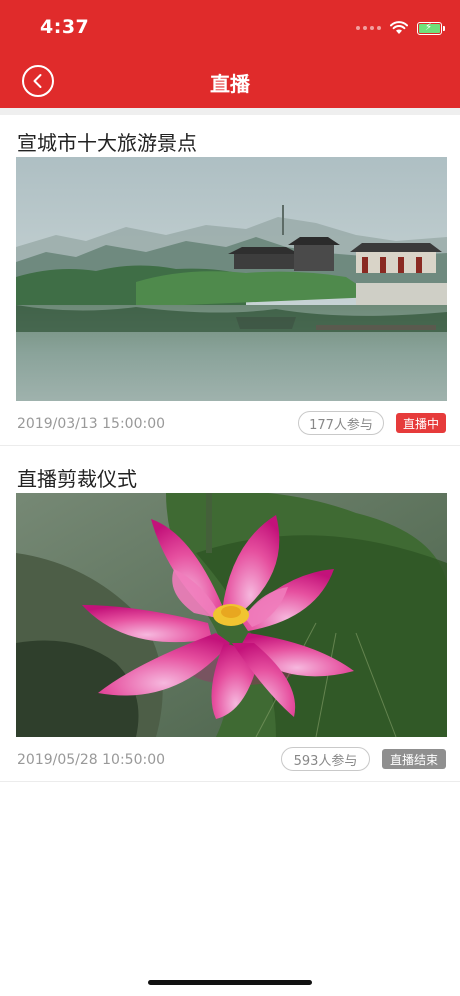  Describe the element at coordinates (368, 28) in the screenshot. I see `cellular-signal-icon` at that location.